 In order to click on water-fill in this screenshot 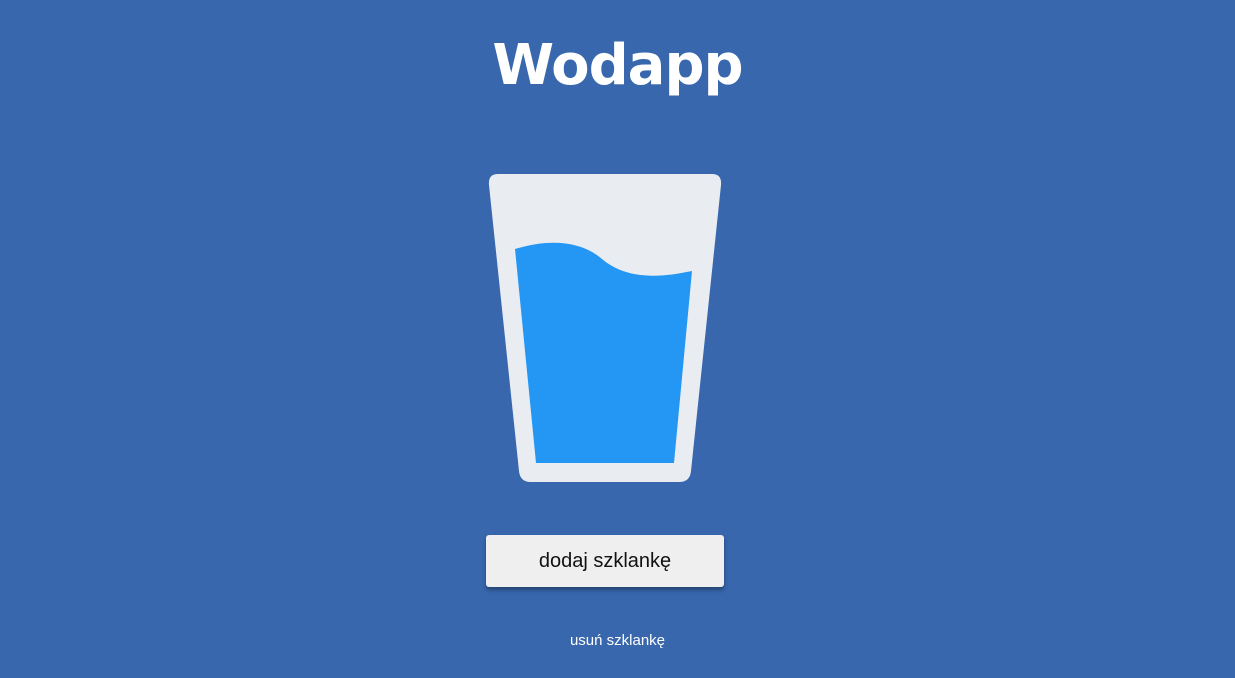, I will do `click(603, 352)`.